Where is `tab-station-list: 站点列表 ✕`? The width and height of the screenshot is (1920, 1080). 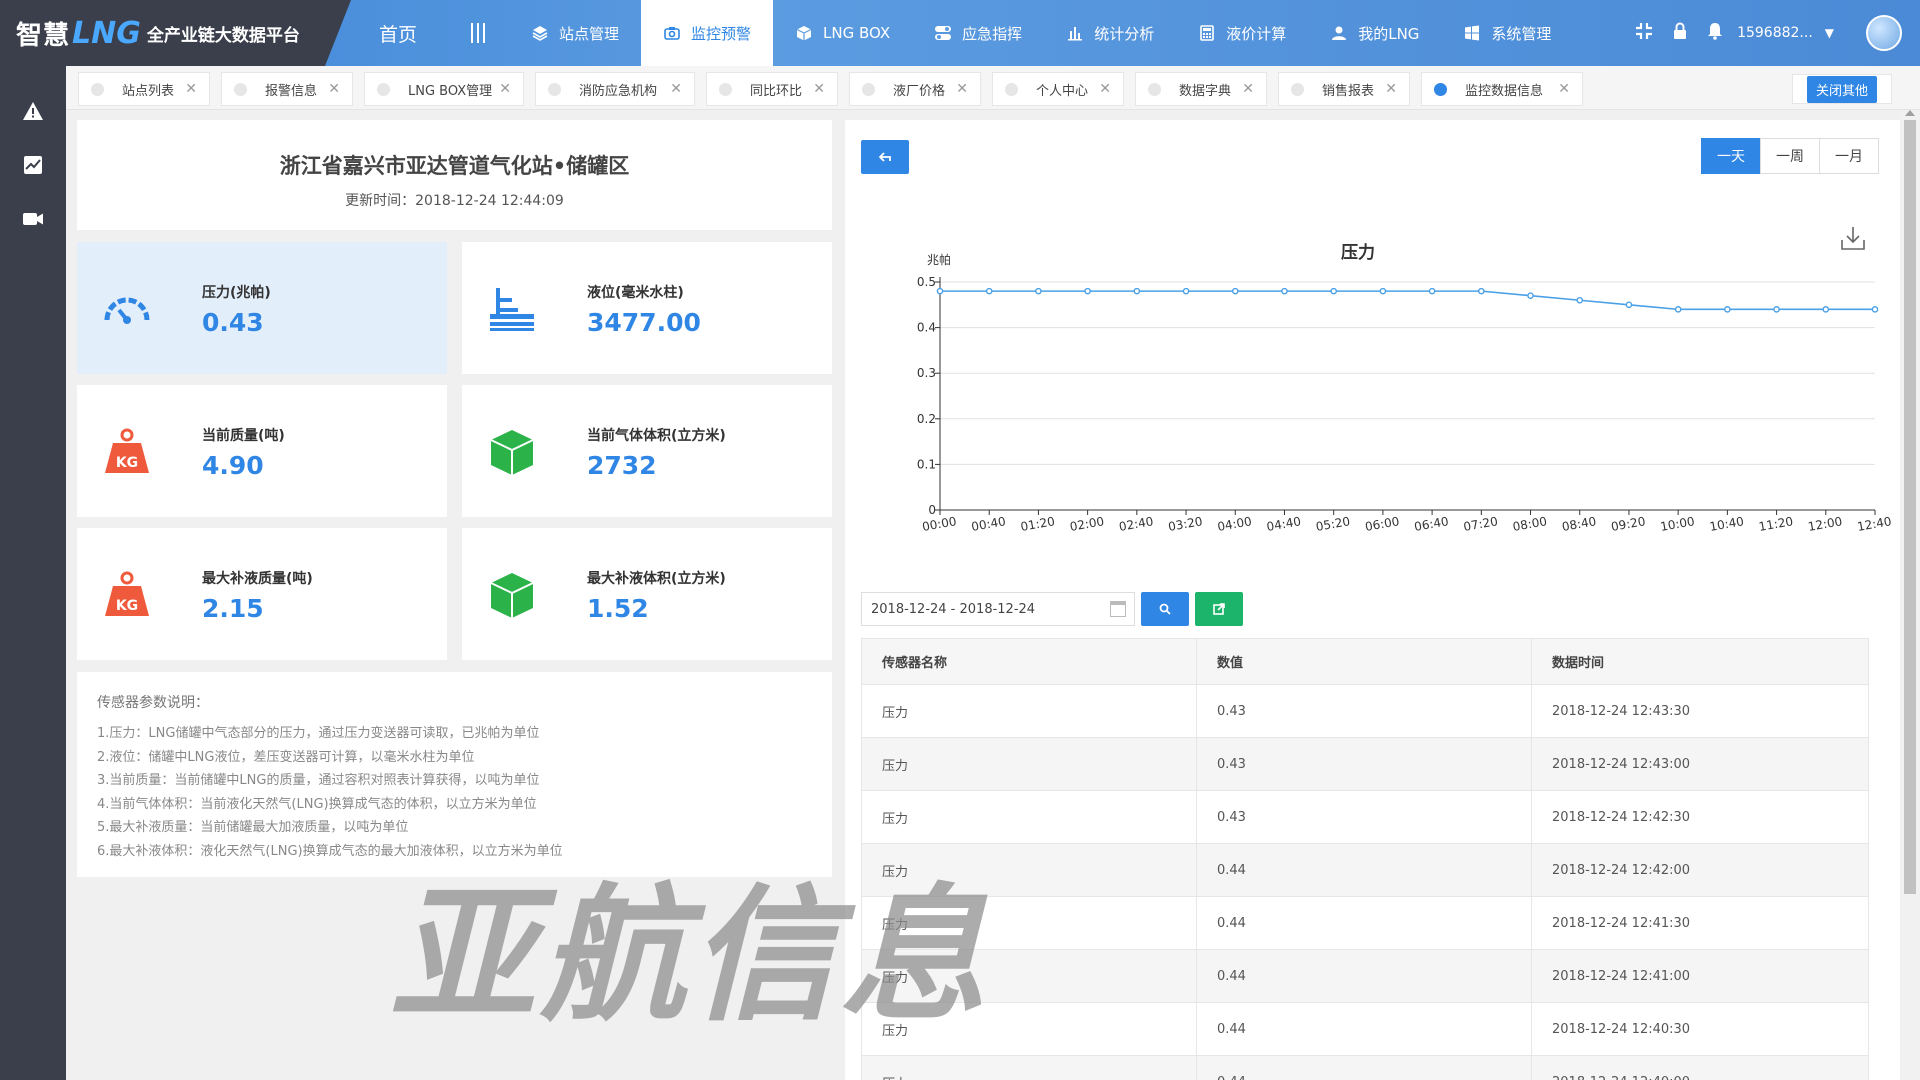
tab-station-list: 站点列表 ✕ is located at coordinates (144, 89).